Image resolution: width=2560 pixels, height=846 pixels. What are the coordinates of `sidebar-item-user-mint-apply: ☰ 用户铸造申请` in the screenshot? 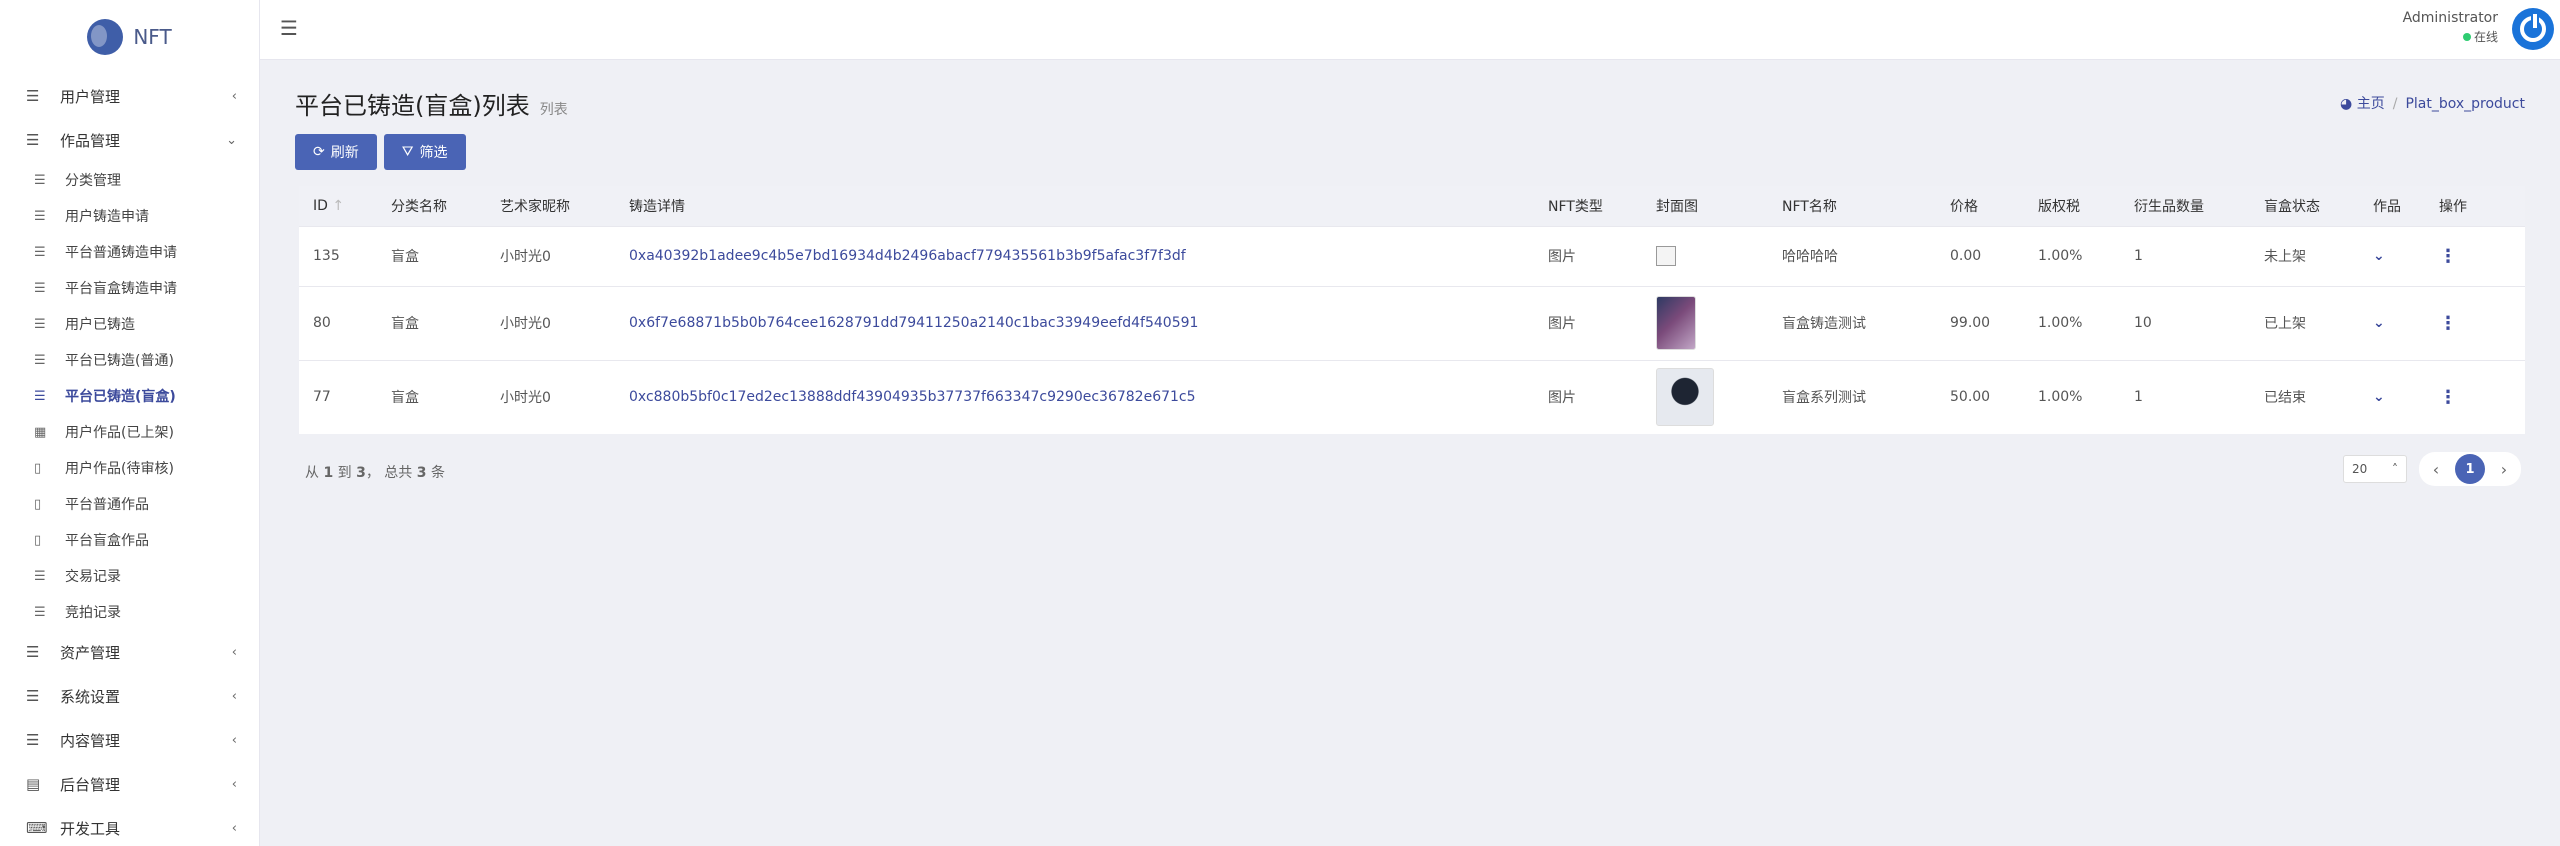 It's located at (129, 216).